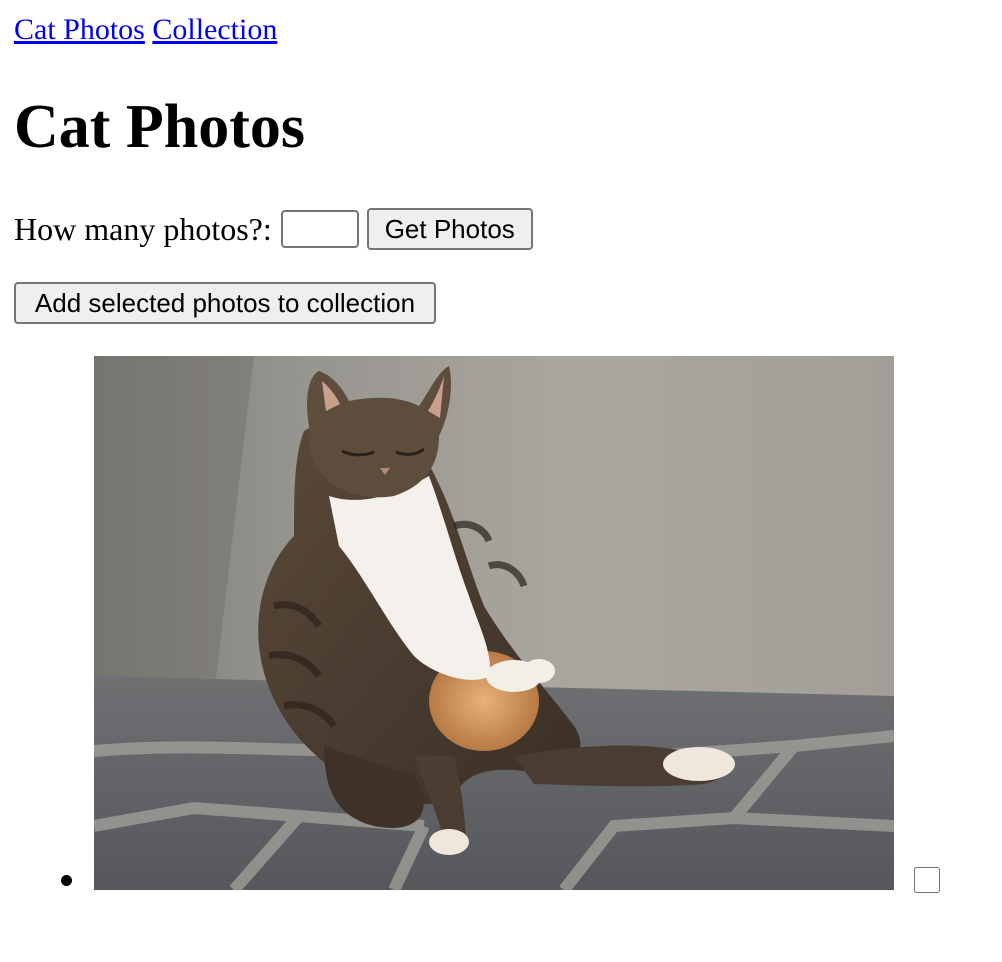 The image size is (1002, 962). What do you see at coordinates (273, 229) in the screenshot?
I see `photo-count-form: How many photos?: Get Photos` at bounding box center [273, 229].